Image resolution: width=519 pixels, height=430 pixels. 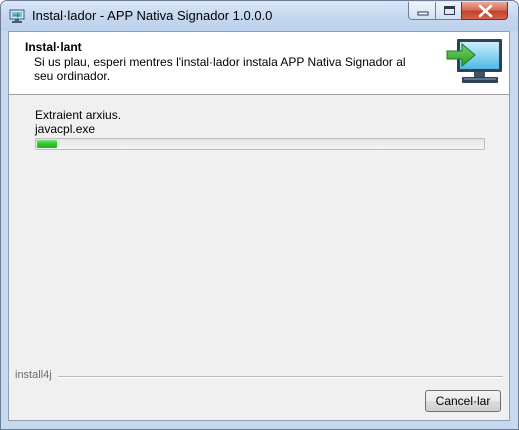 What do you see at coordinates (53, 47) in the screenshot?
I see `page-title: Instal·lant` at bounding box center [53, 47].